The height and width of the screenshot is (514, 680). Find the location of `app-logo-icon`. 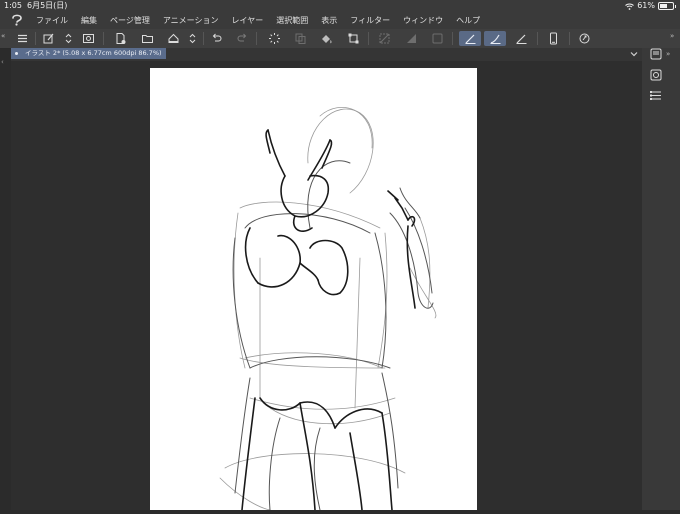

app-logo-icon is located at coordinates (17, 20).